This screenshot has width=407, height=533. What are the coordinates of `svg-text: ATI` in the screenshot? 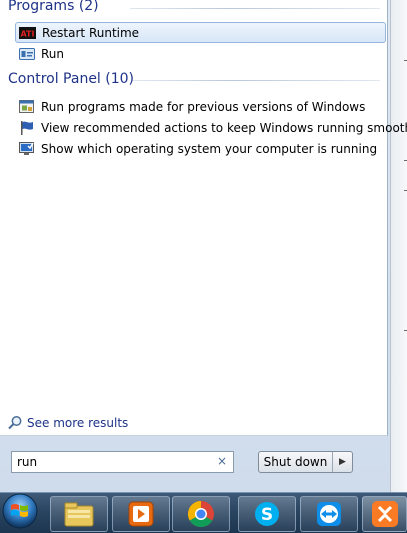 It's located at (27, 33).